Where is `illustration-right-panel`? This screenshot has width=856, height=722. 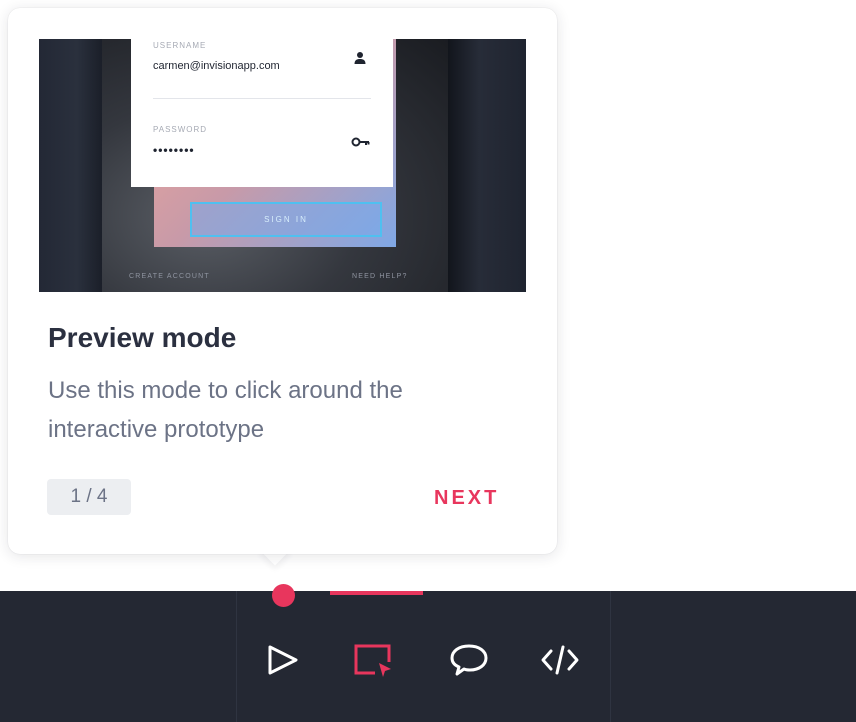
illustration-right-panel is located at coordinates (487, 165).